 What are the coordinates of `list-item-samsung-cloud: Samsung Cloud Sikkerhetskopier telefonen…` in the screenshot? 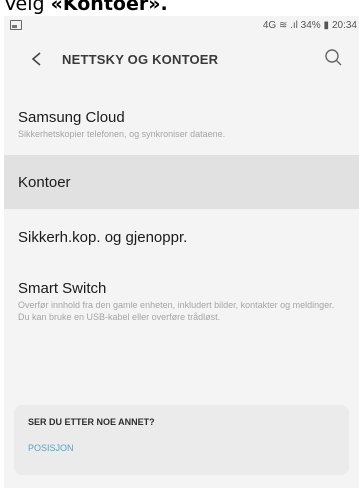 It's located at (181, 124).